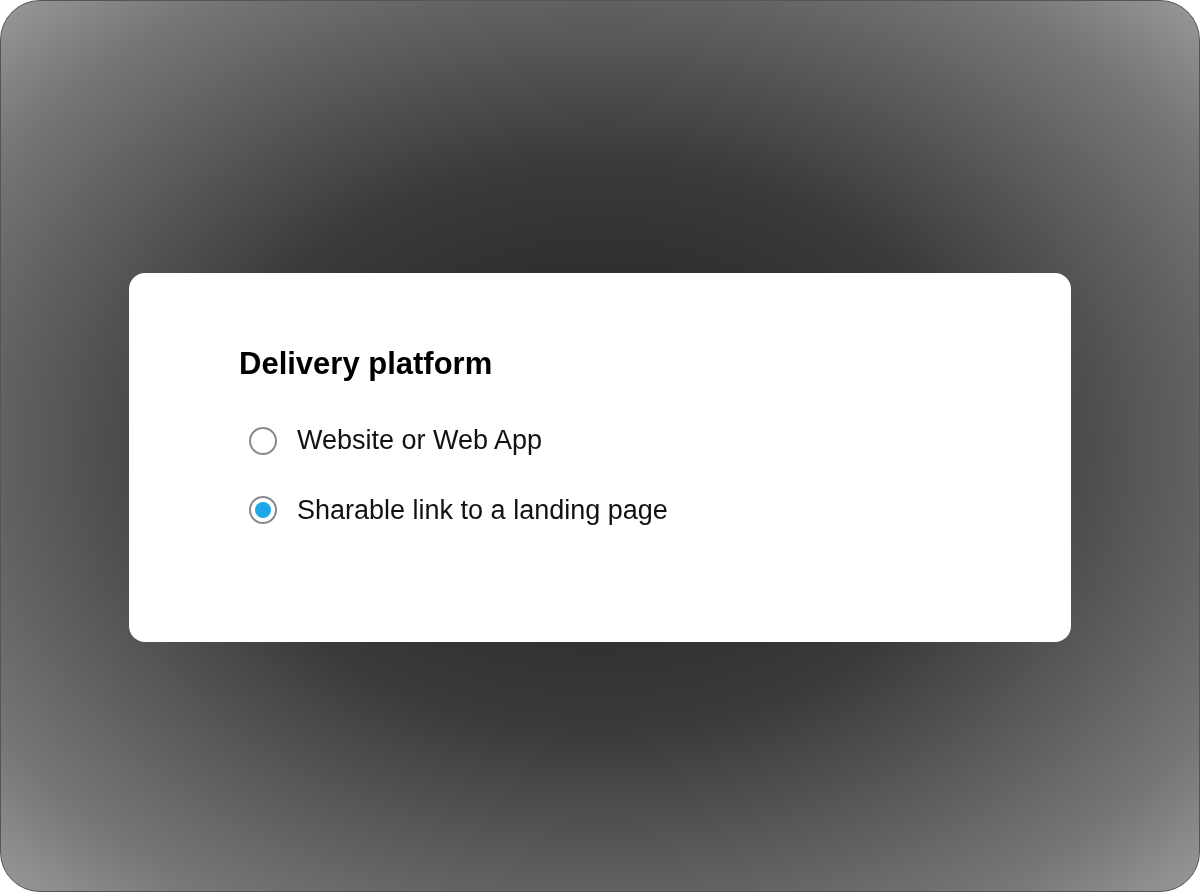 This screenshot has height=892, width=1200. What do you see at coordinates (420, 440) in the screenshot?
I see `option-label: Website or Web App` at bounding box center [420, 440].